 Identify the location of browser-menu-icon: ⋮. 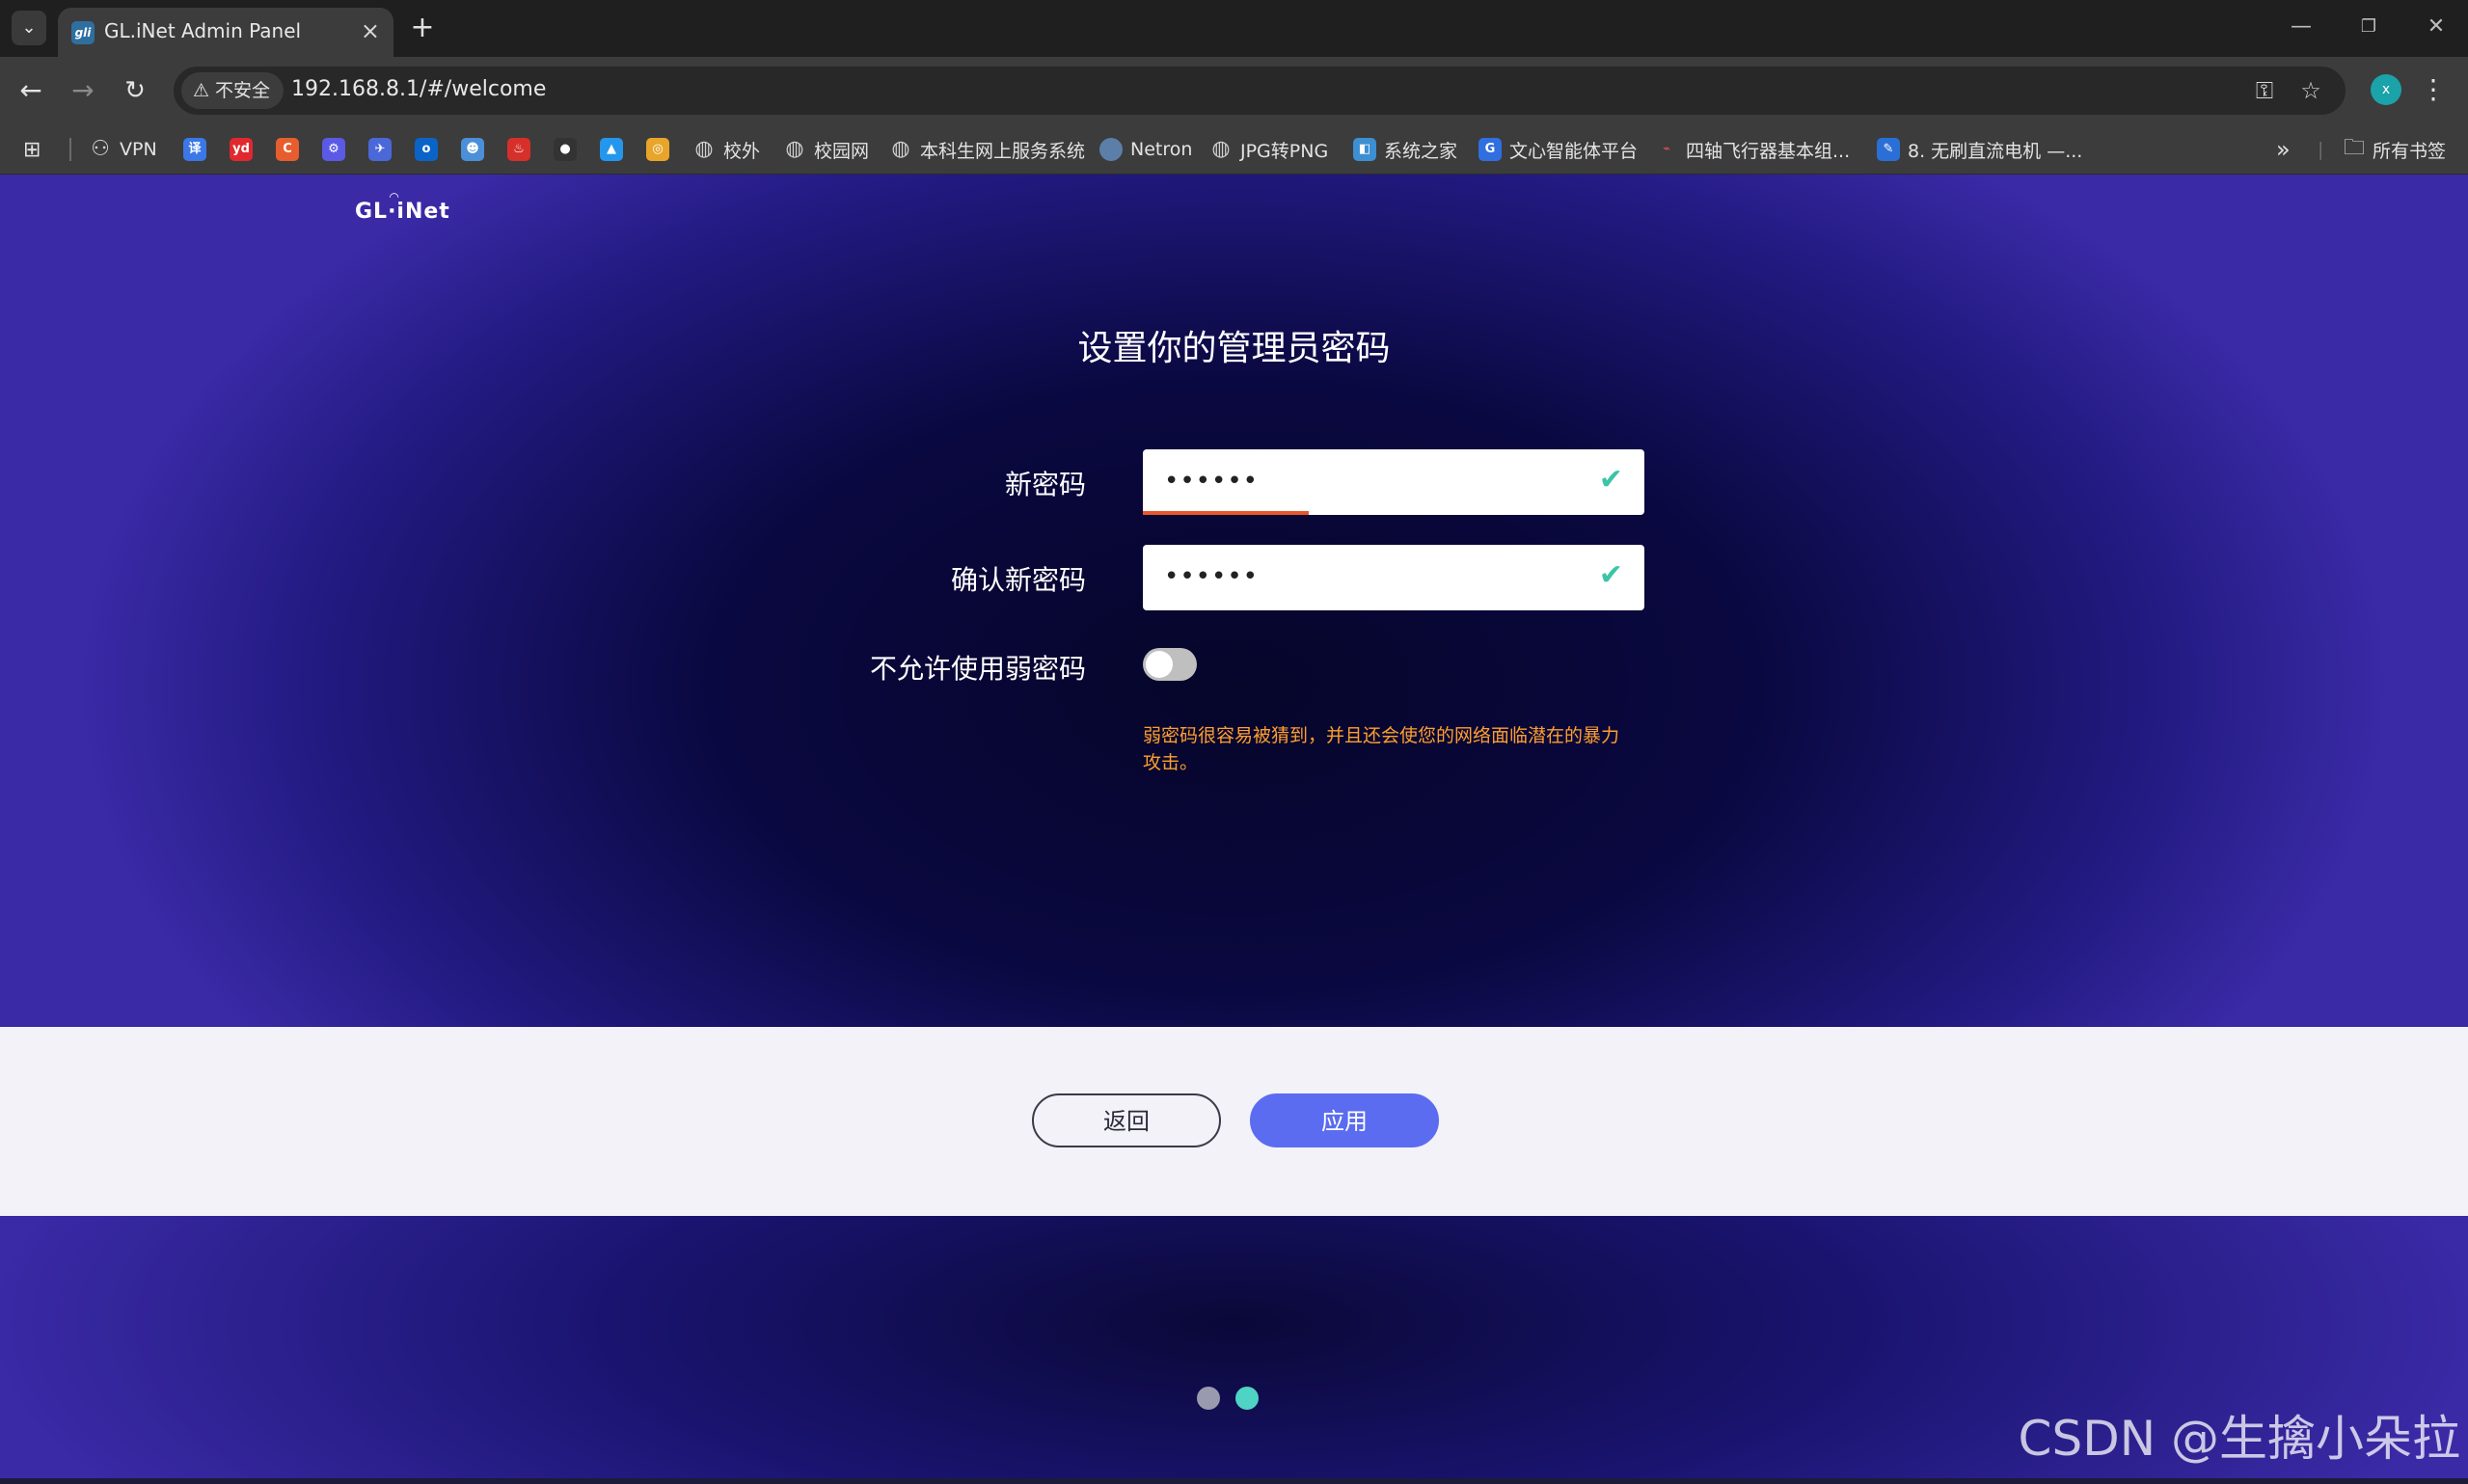
(2433, 89).